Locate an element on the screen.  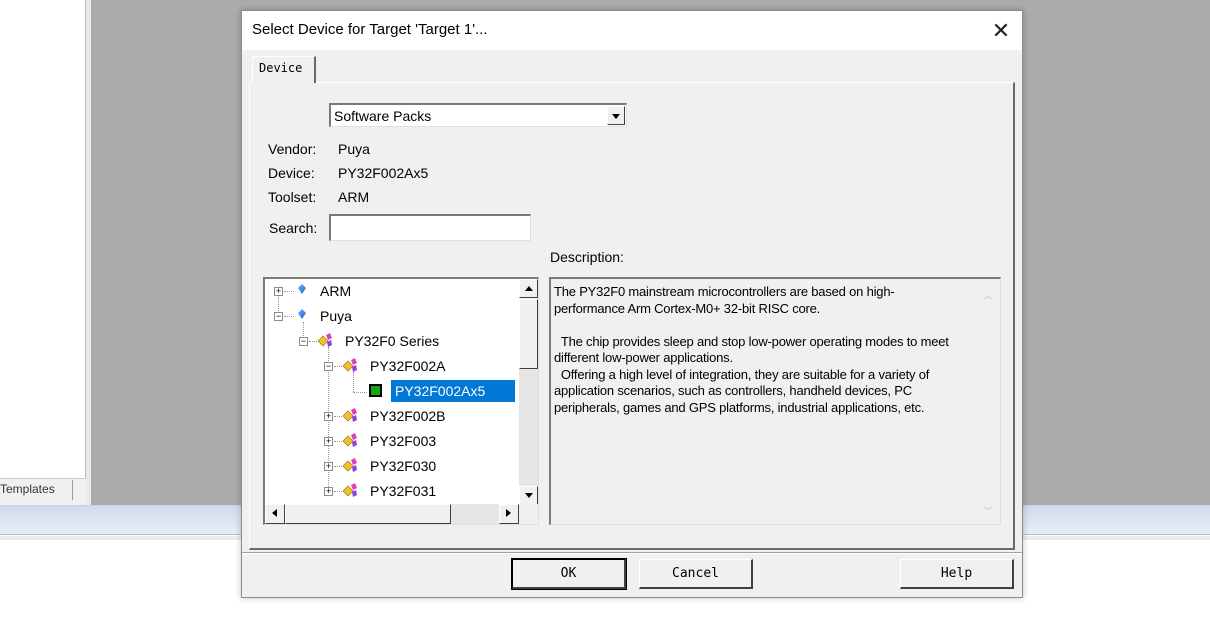
tree-horizontal-scrollbar is located at coordinates (392, 514).